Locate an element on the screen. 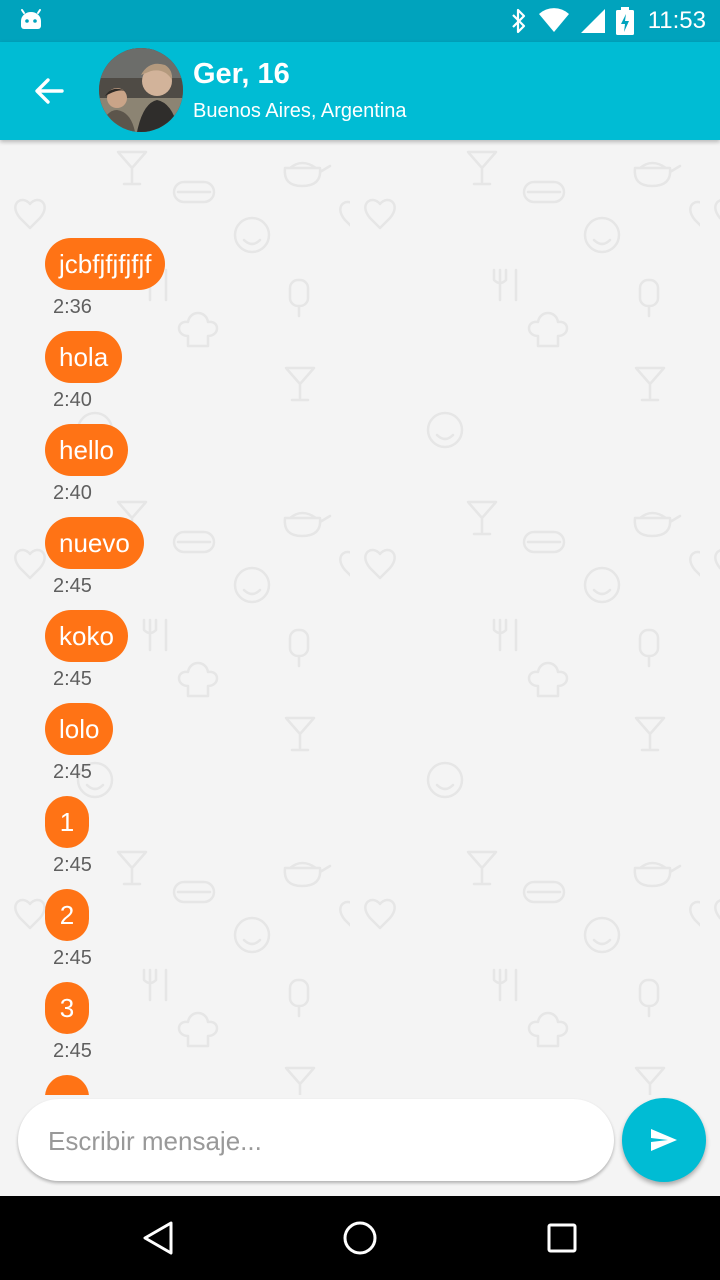  message-bubble: koko is located at coordinates (86, 636).